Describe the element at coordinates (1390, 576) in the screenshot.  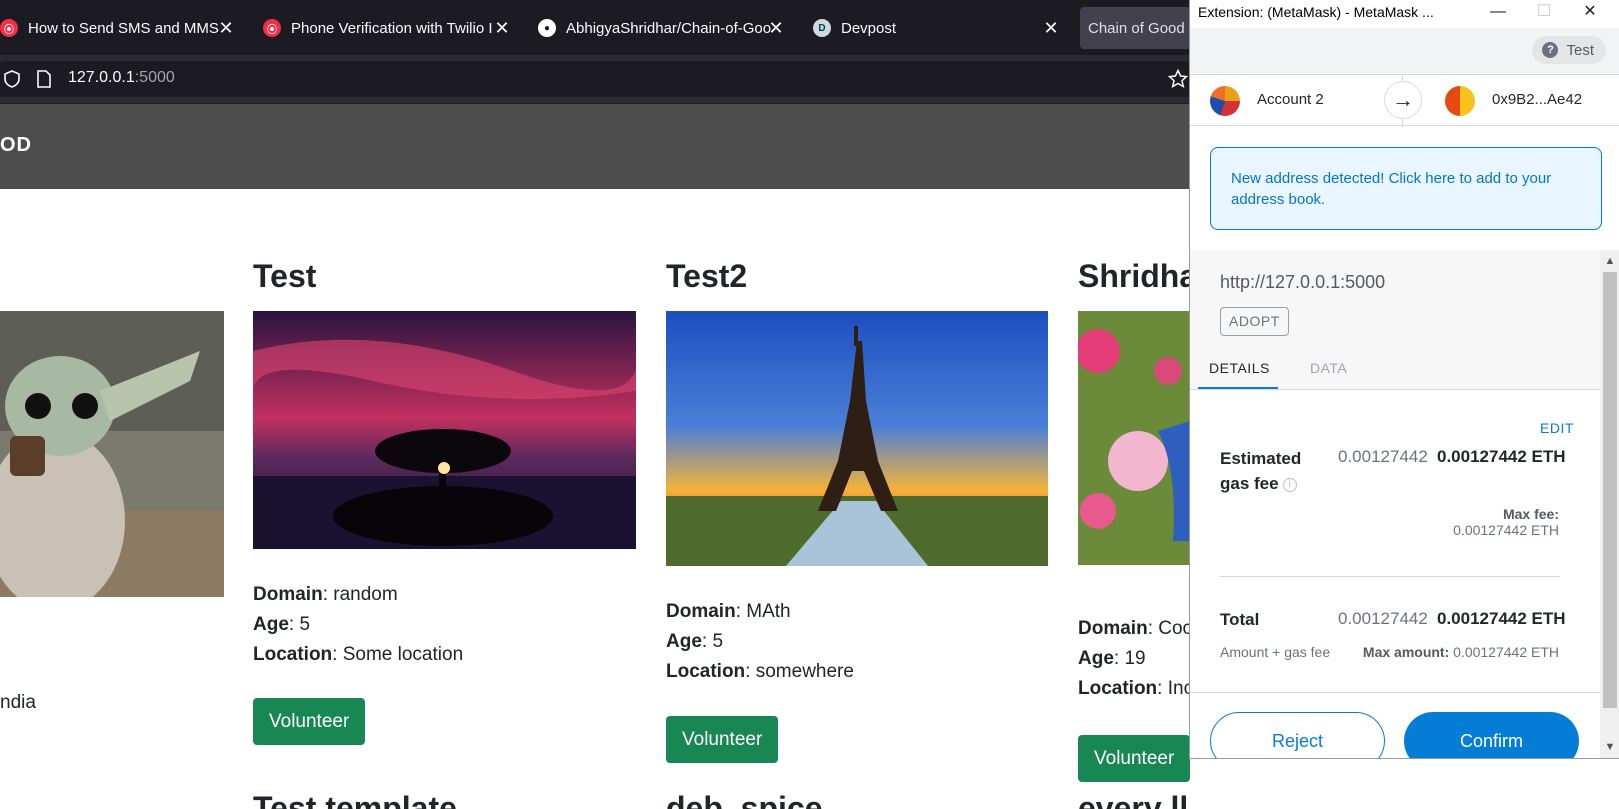
I see `section-divider` at that location.